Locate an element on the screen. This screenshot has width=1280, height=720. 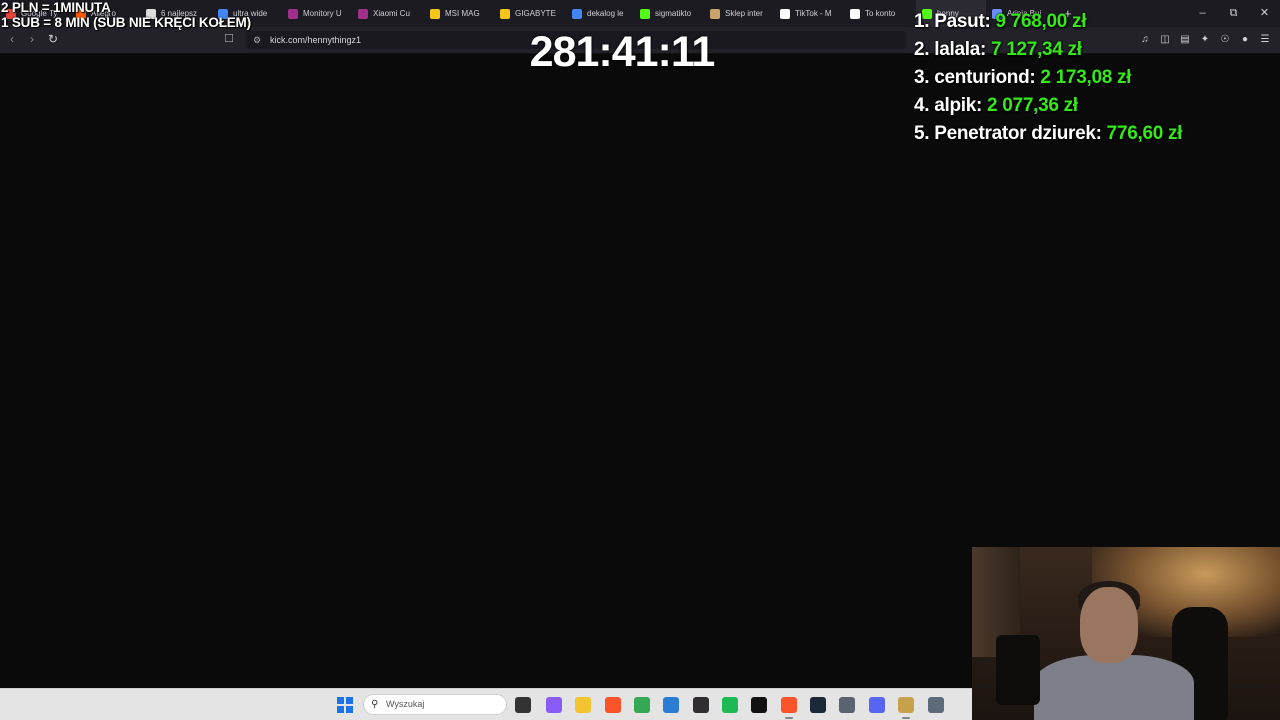
streamer-face is located at coordinates (1109, 625).